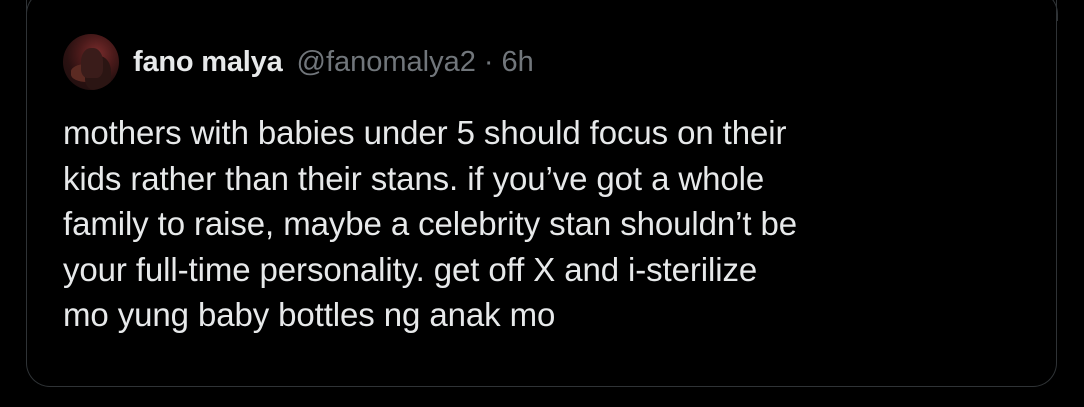 Image resolution: width=1084 pixels, height=407 pixels. Describe the element at coordinates (518, 62) in the screenshot. I see `timestamp: 6h` at that location.